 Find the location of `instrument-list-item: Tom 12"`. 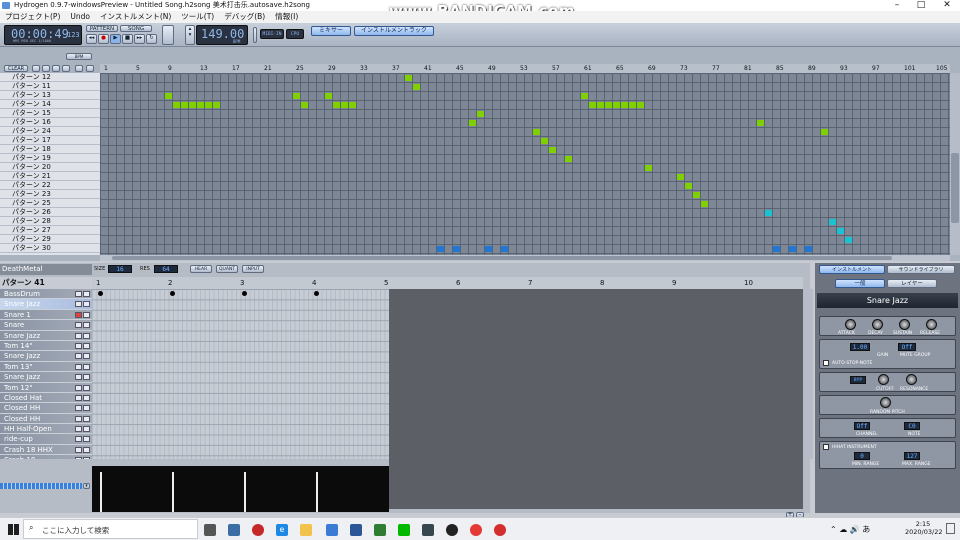

instrument-list-item: Tom 12" is located at coordinates (46, 387).